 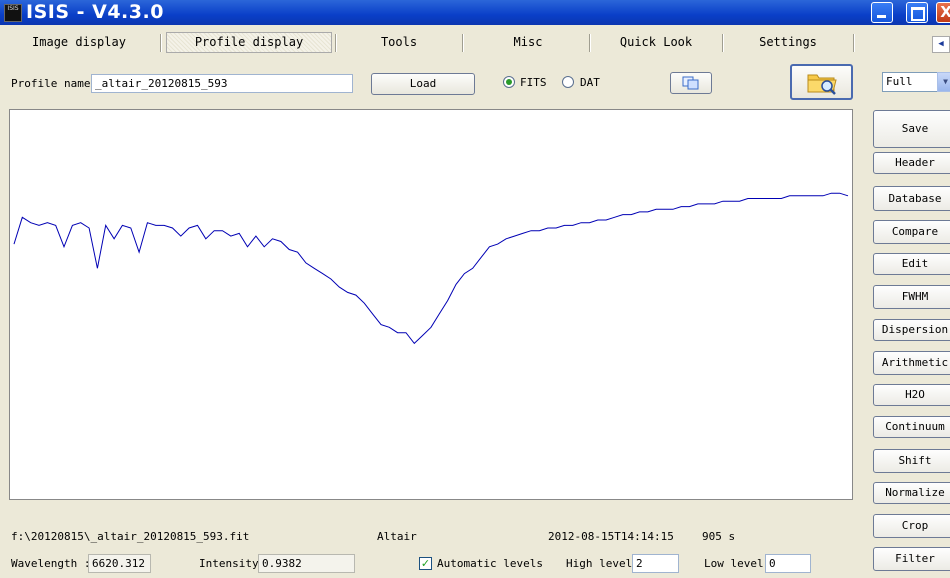 I want to click on fwhm-button: FWHM, so click(x=911, y=297).